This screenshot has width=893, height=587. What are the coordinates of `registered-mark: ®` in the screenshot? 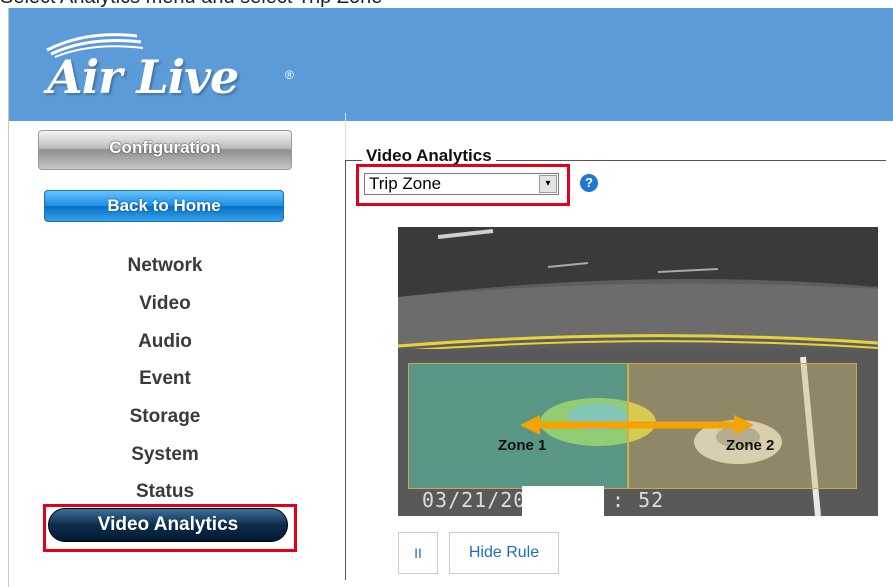 It's located at (289, 75).